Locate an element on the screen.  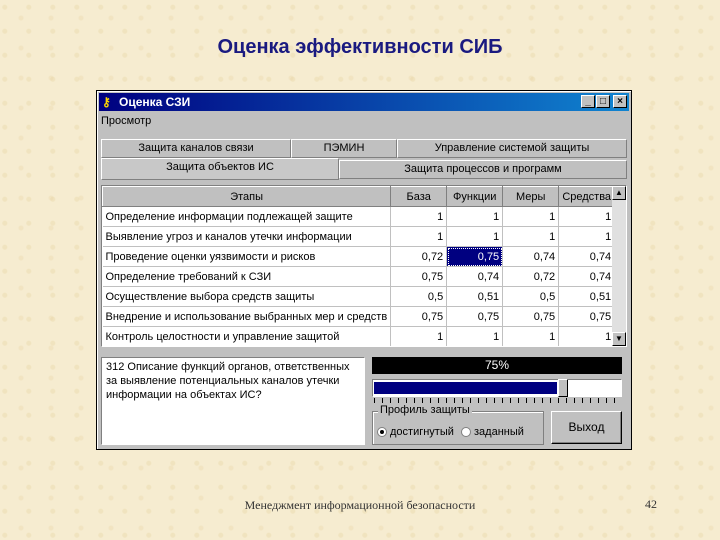
tab-system-management: Управление системой защиты is located at coordinates (512, 148).